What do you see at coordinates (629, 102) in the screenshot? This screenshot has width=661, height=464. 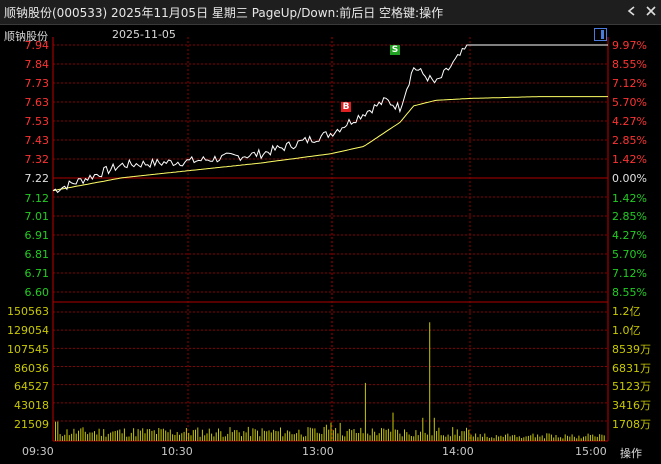 I see `pct-label: 5.70%` at bounding box center [629, 102].